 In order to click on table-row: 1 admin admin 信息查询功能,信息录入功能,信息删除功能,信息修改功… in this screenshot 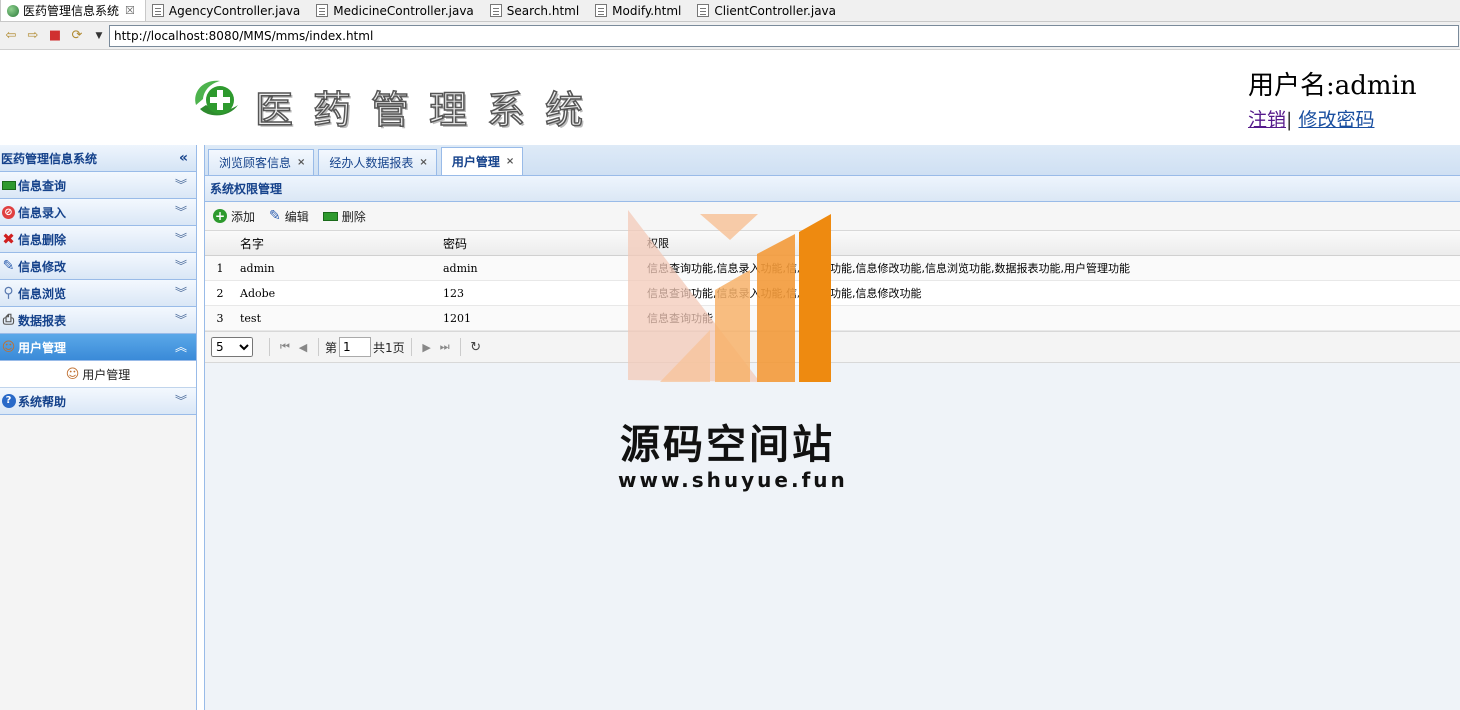, I will do `click(832, 268)`.